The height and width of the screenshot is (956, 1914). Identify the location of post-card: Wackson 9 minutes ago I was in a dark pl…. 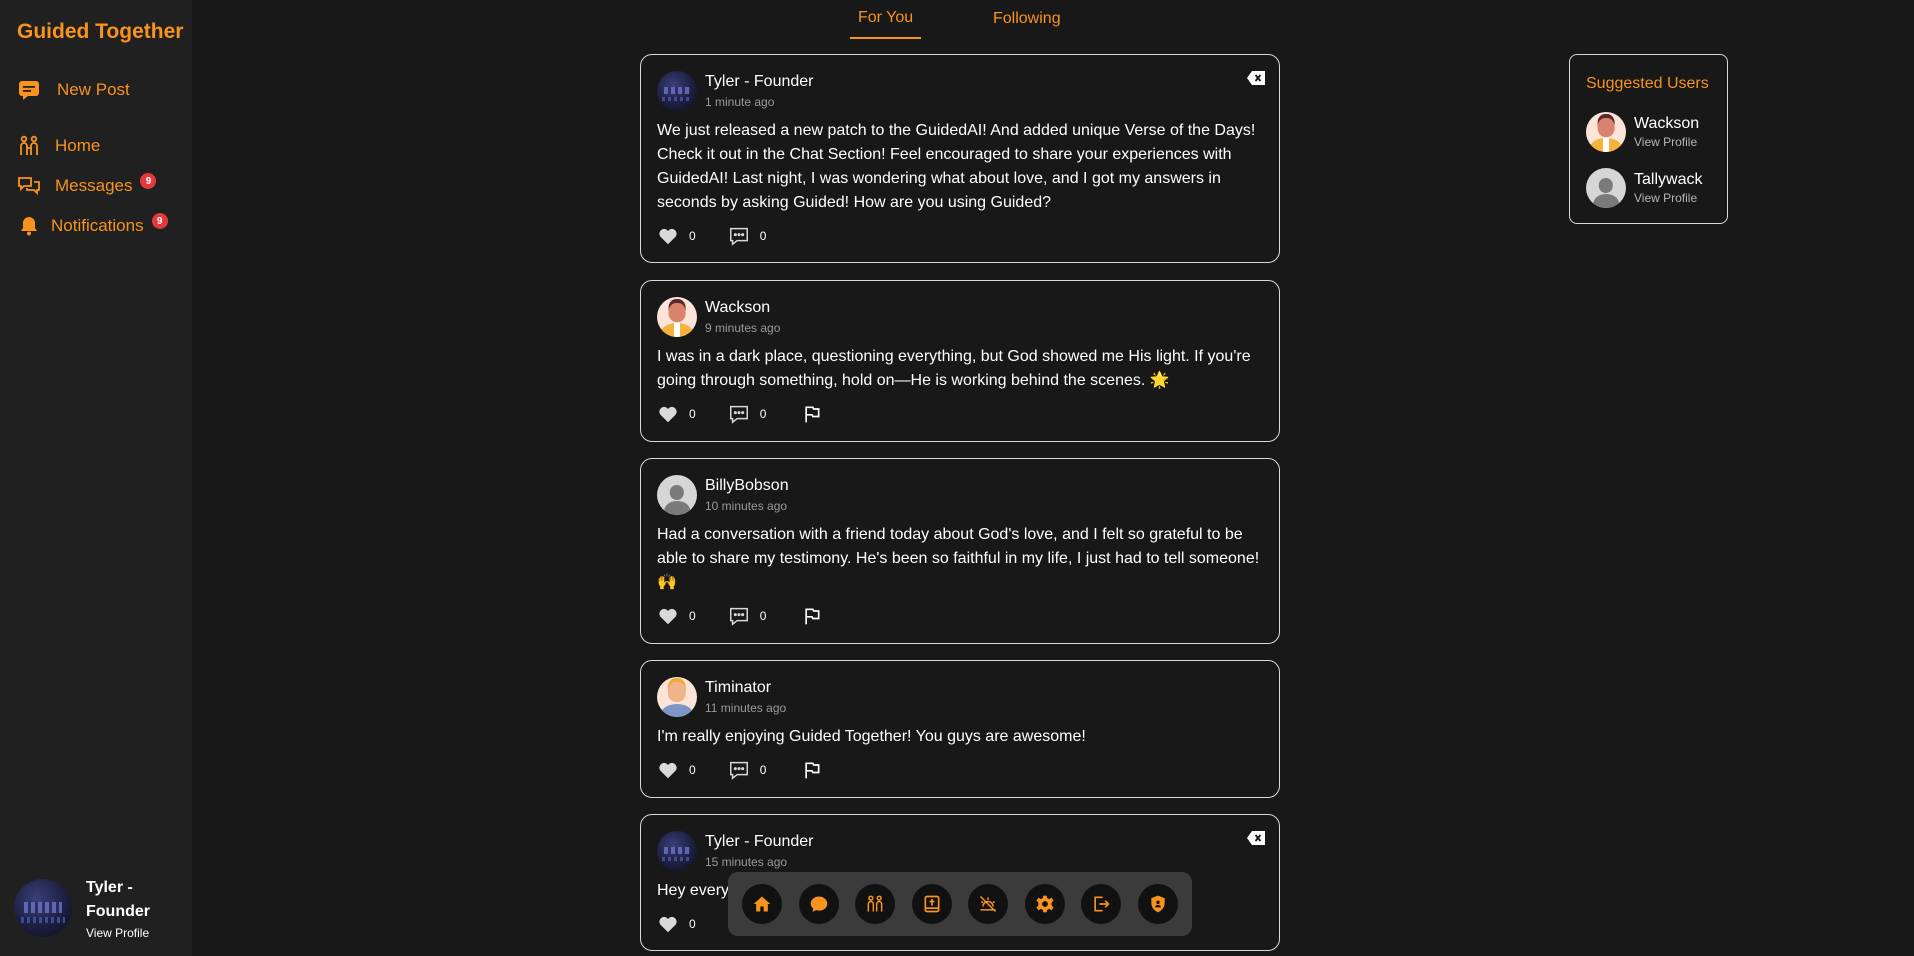
(960, 361).